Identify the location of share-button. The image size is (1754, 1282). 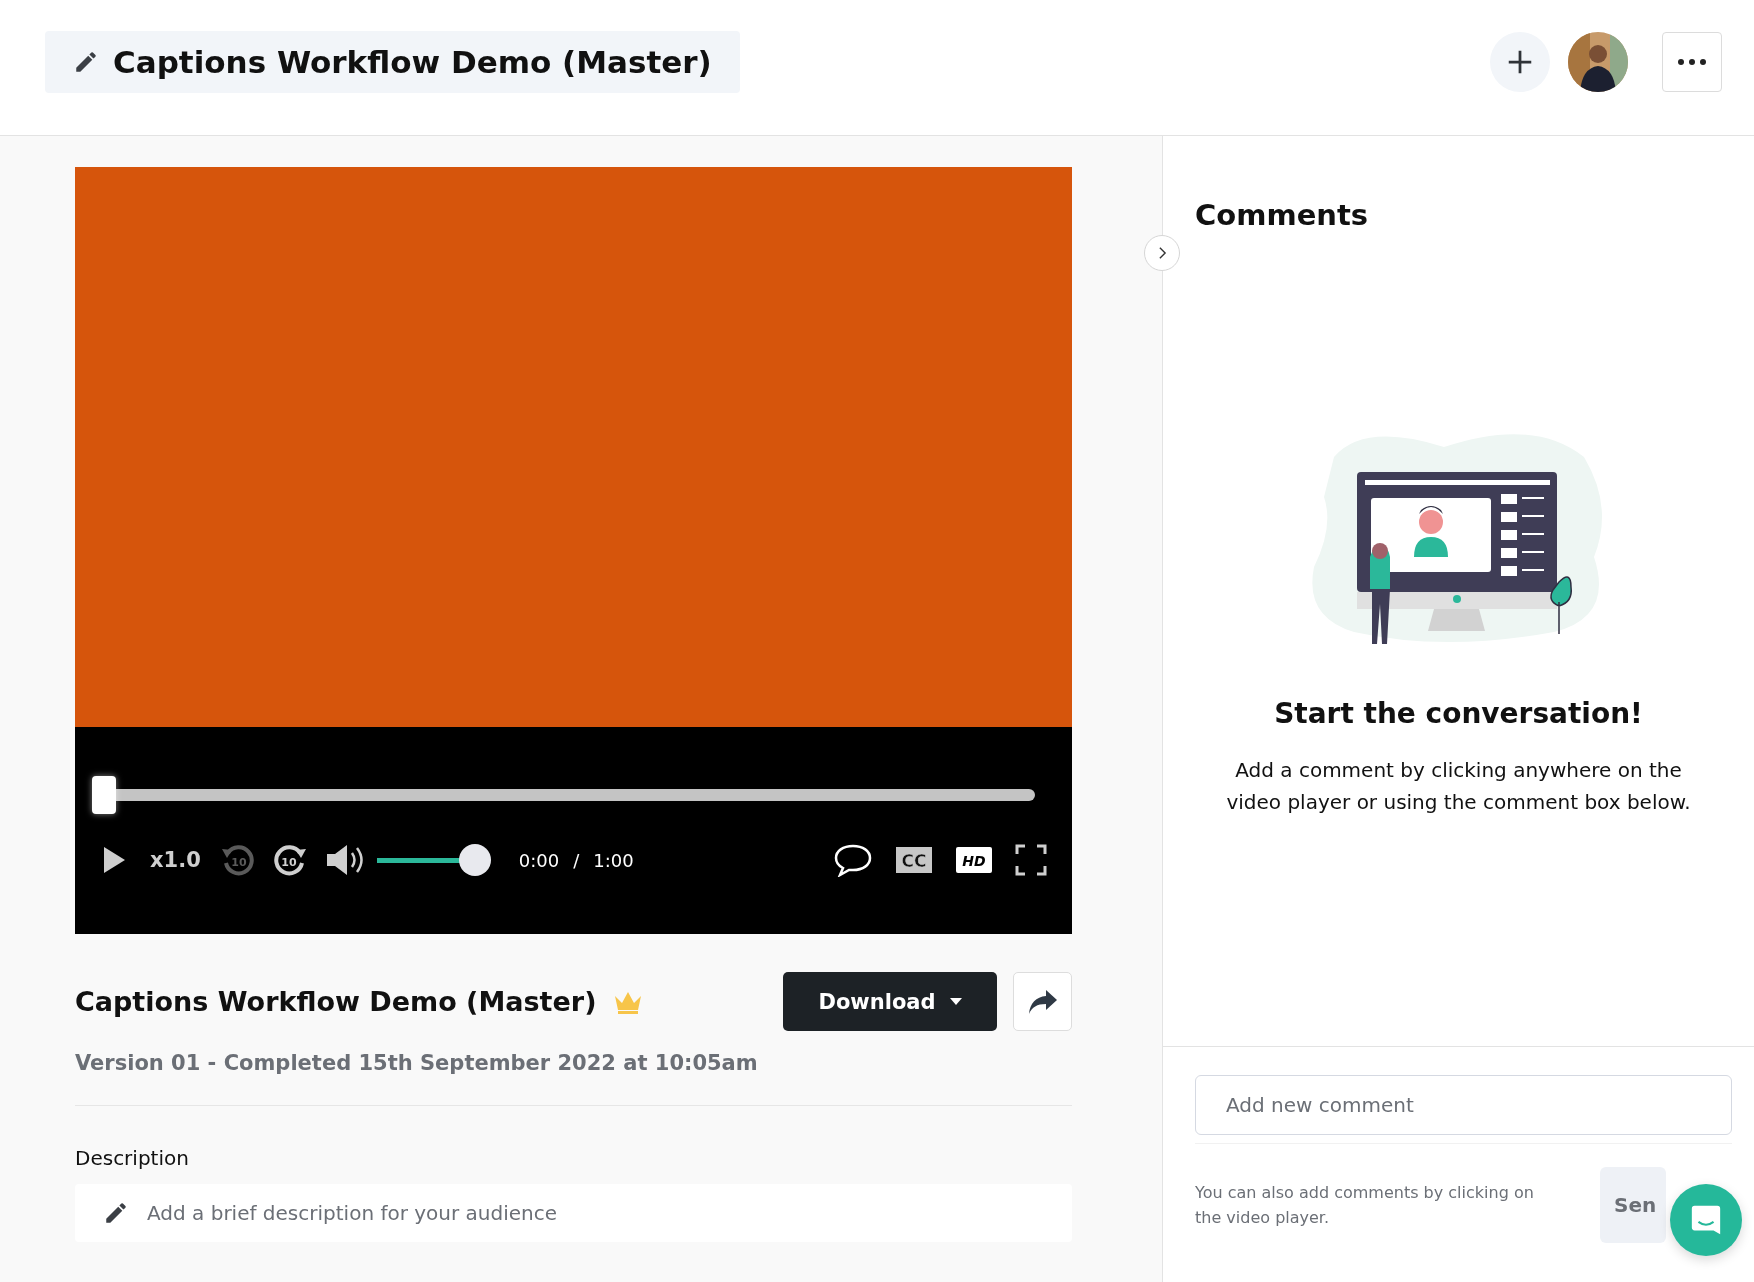
(1042, 1001).